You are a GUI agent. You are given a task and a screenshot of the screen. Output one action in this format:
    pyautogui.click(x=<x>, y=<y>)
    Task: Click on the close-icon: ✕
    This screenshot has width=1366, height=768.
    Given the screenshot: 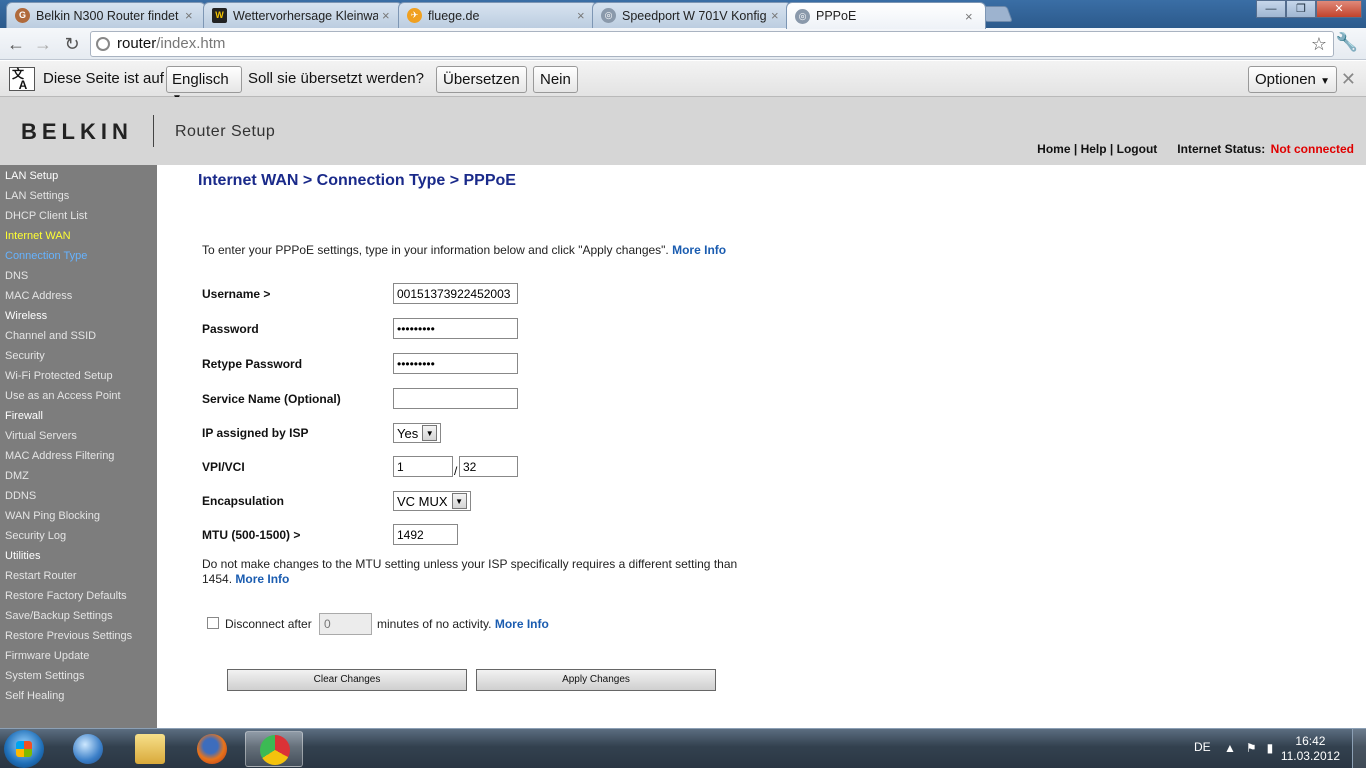 What is the action you would take?
    pyautogui.click(x=1348, y=79)
    